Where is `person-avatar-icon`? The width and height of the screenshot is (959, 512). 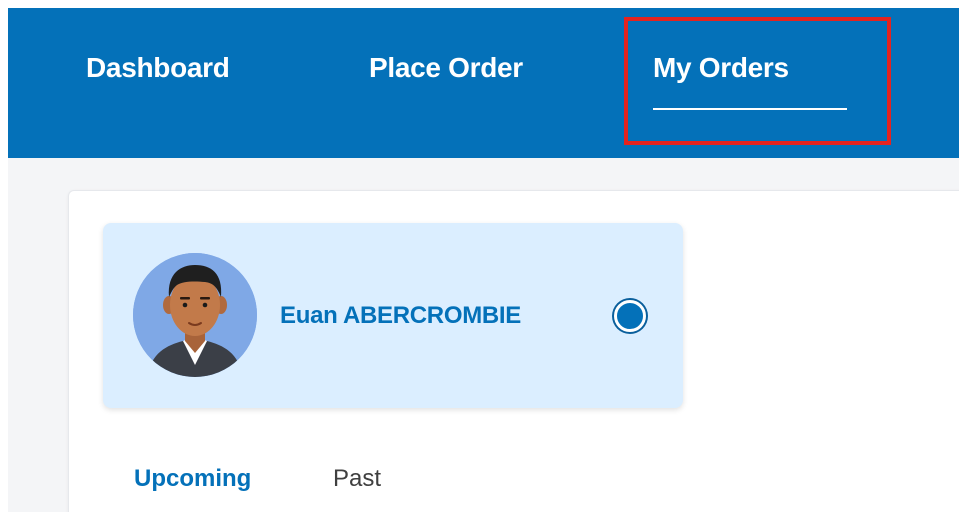
person-avatar-icon is located at coordinates (195, 315).